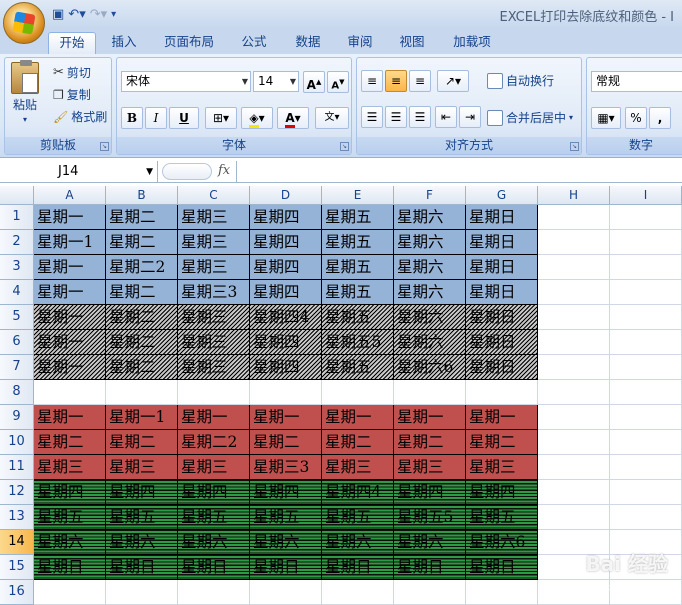 The width and height of the screenshot is (682, 605). I want to click on formula-input, so click(459, 172).